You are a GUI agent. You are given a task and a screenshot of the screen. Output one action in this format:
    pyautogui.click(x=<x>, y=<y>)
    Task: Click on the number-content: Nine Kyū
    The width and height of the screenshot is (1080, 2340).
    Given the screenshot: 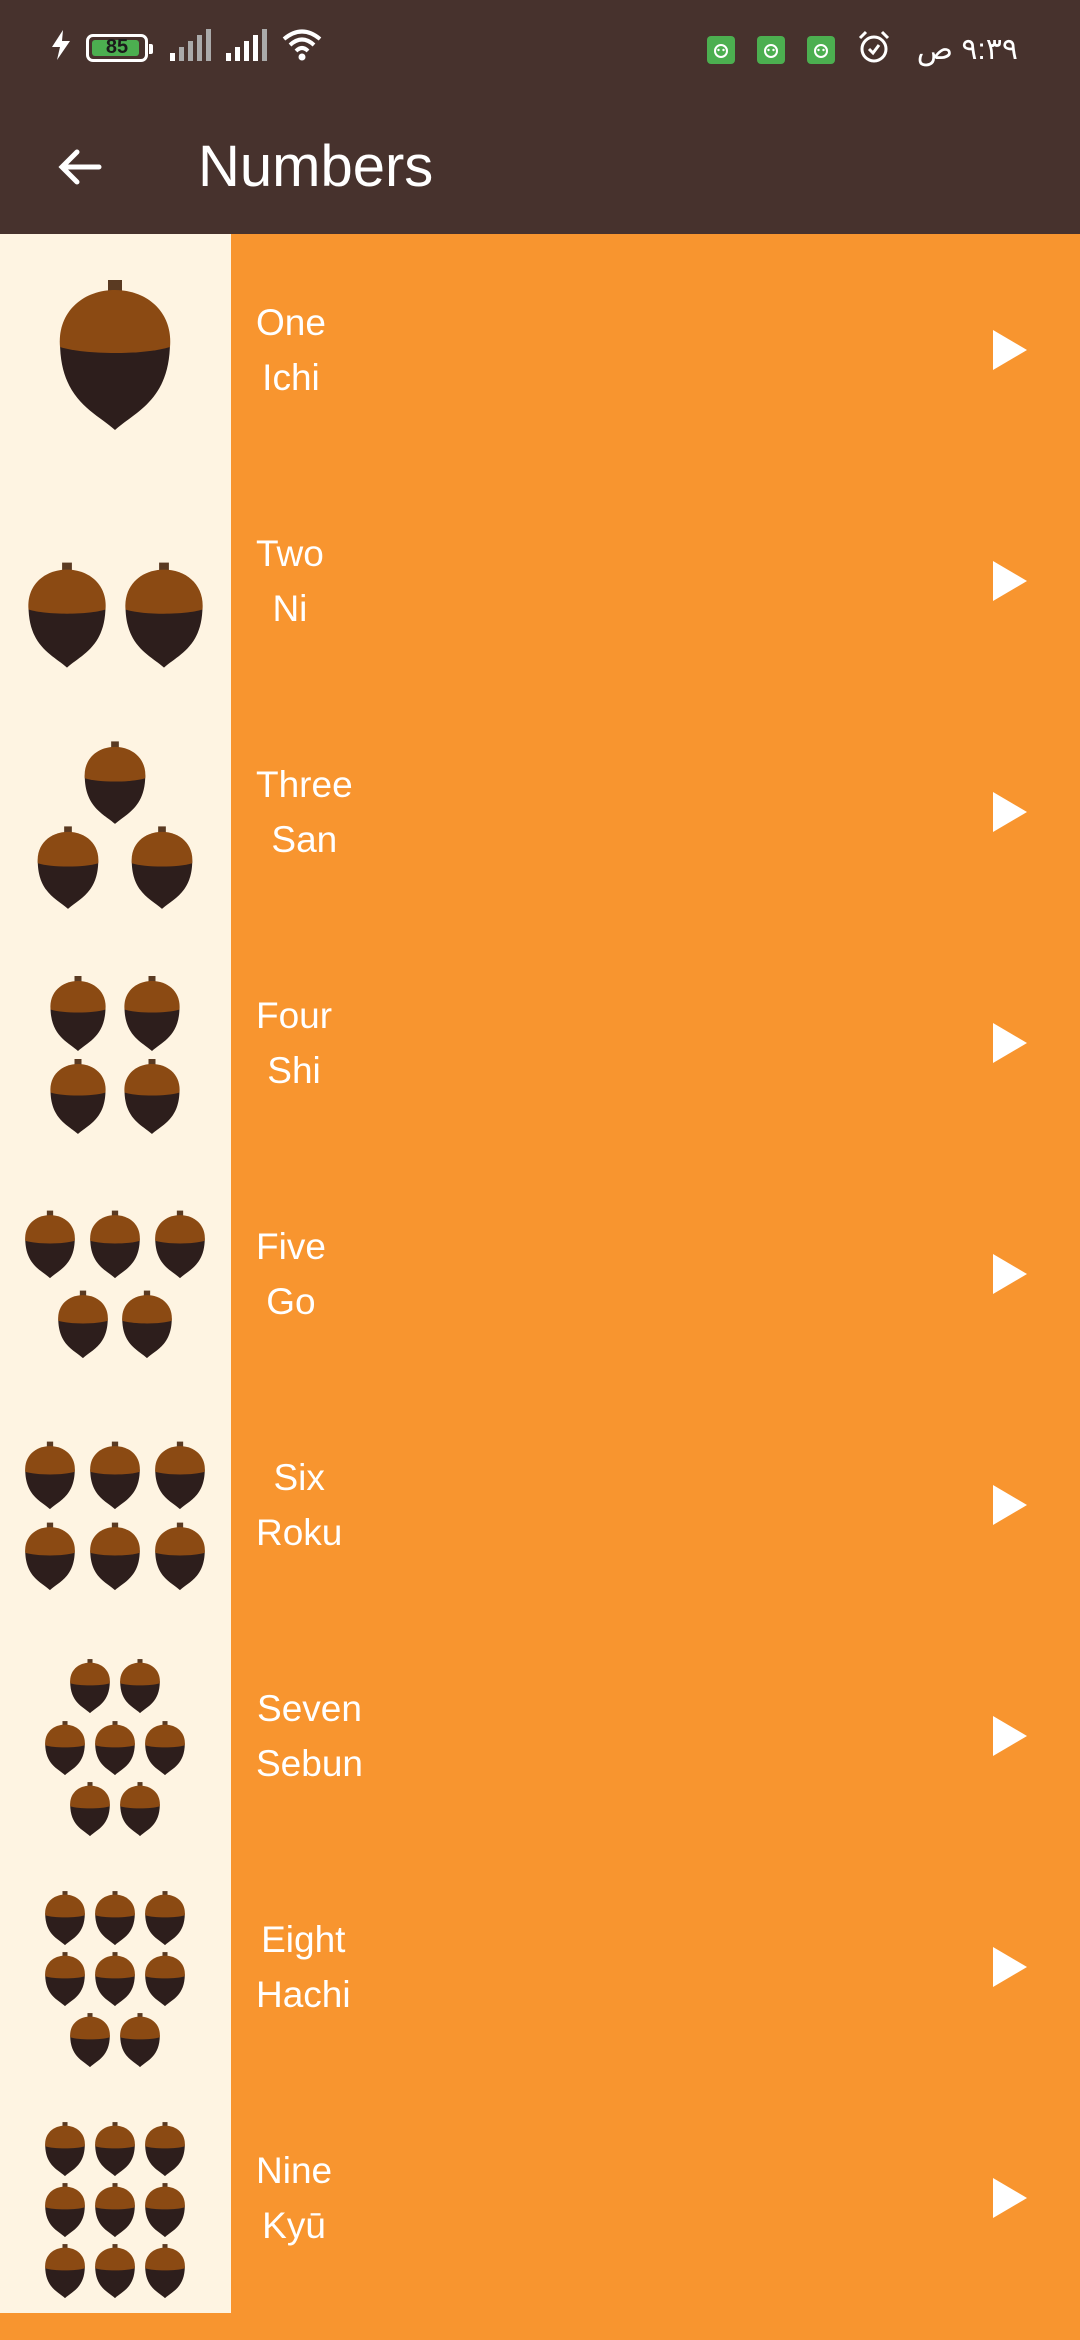 What is the action you would take?
    pyautogui.click(x=655, y=2197)
    